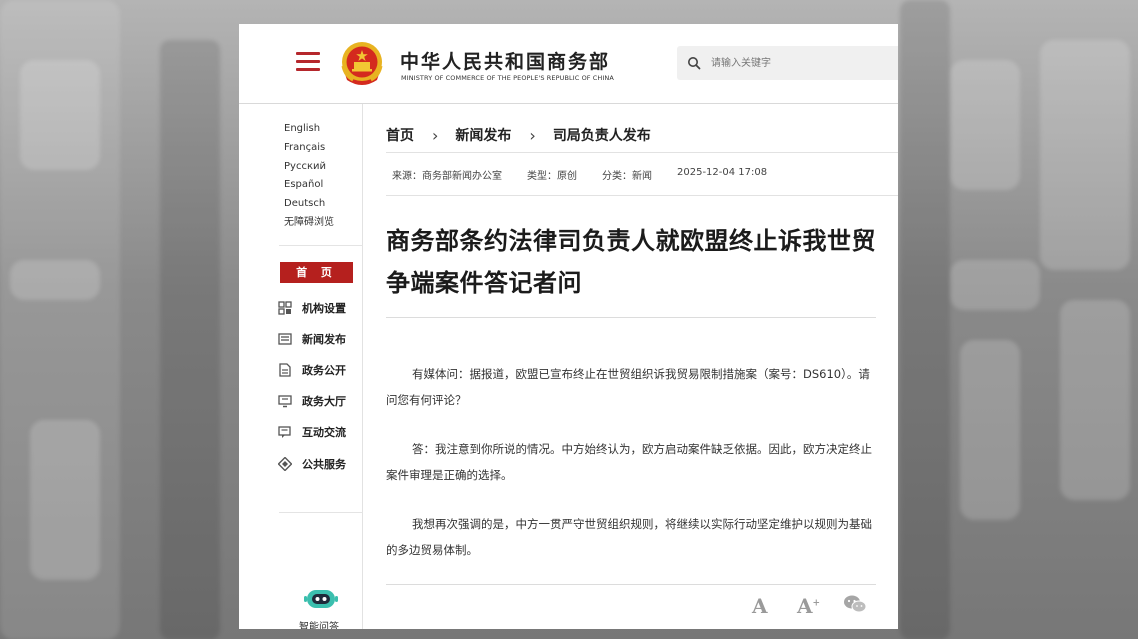 This screenshot has width=1138, height=639. Describe the element at coordinates (316, 272) in the screenshot. I see `home-button: 首 页` at that location.